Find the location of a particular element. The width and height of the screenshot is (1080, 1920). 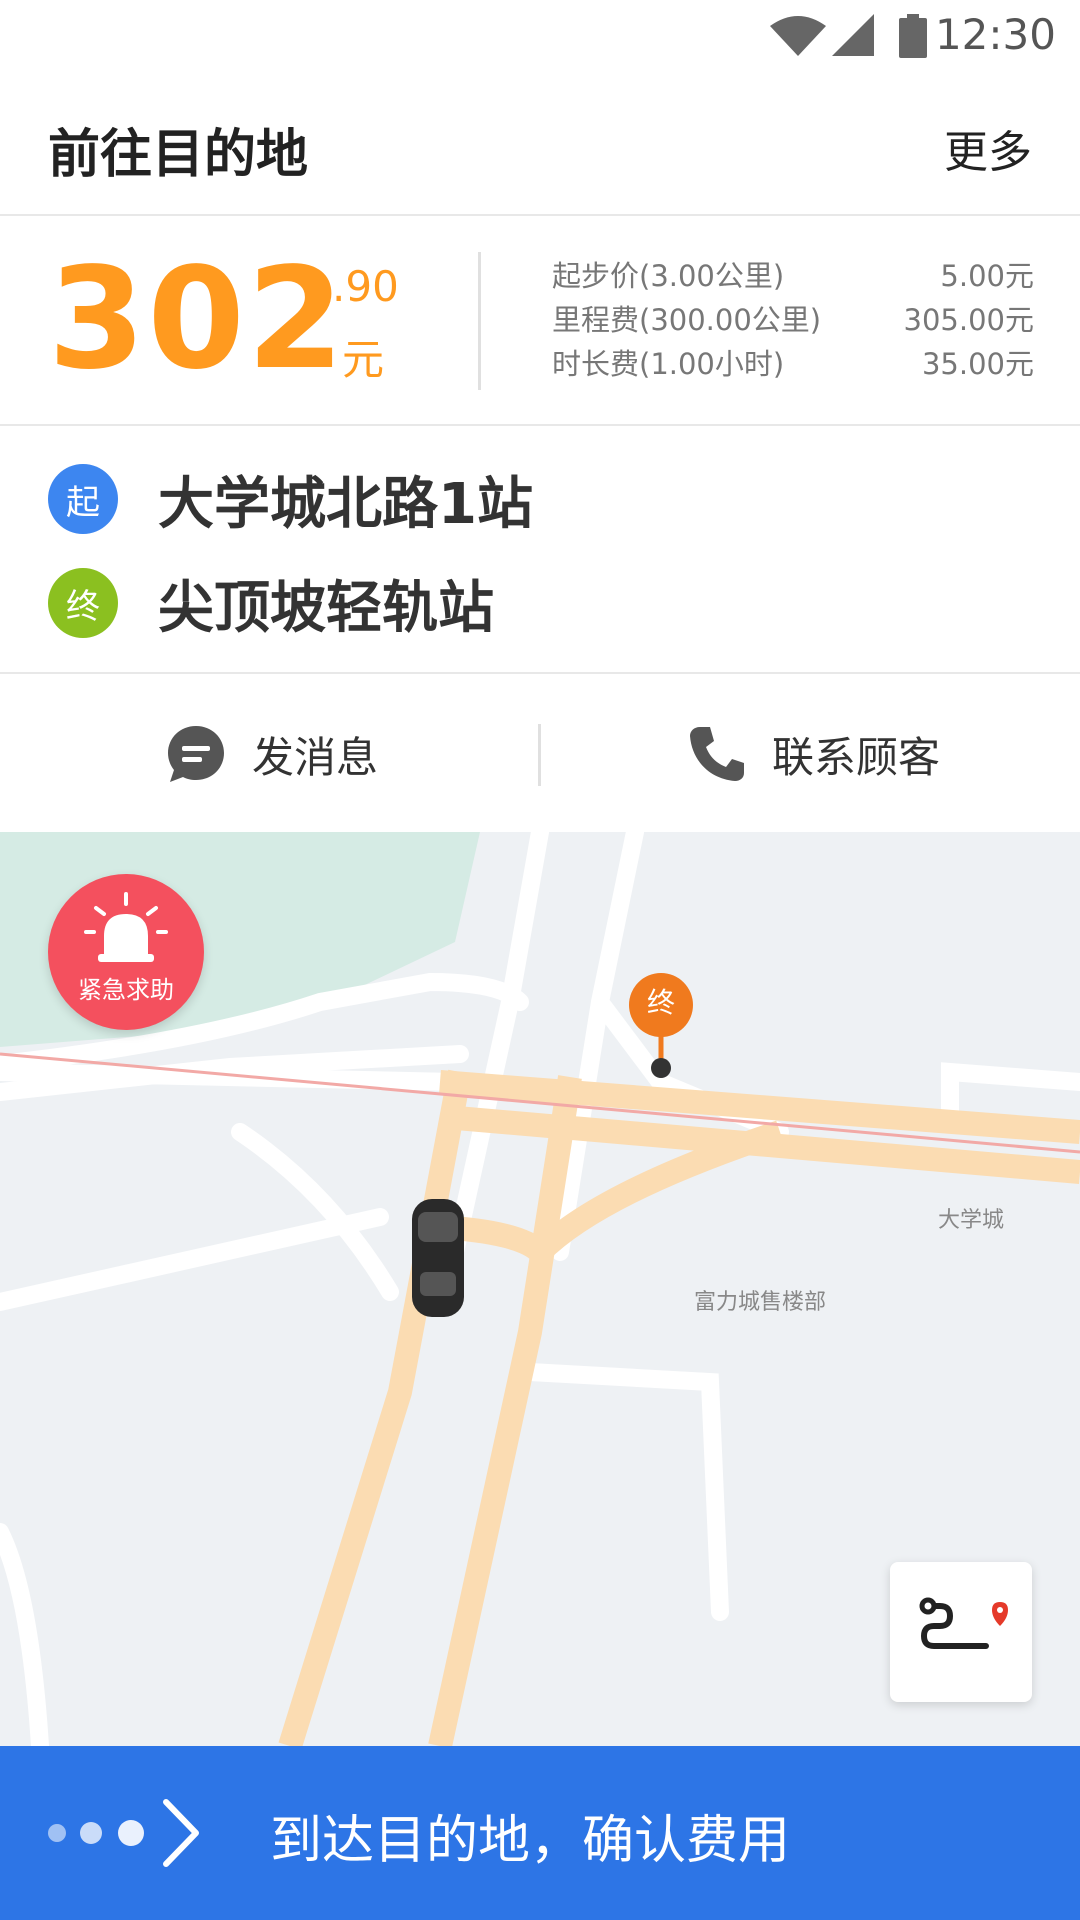

fare-item-value: 5.00元 is located at coordinates (987, 276).